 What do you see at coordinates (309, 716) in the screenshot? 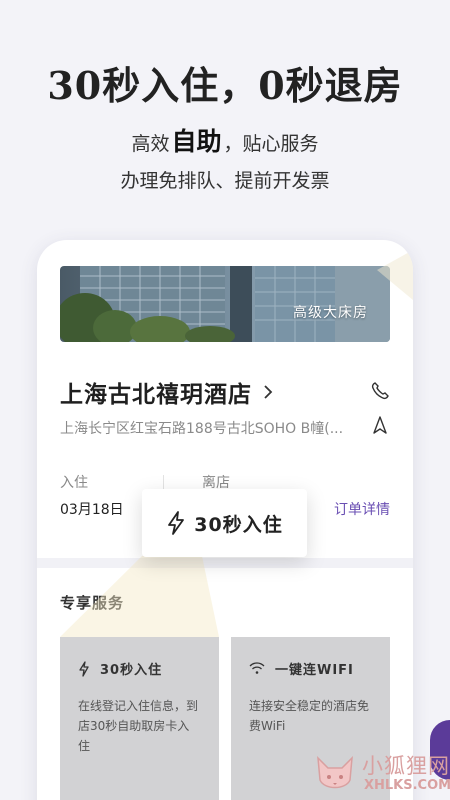
I see `service-desc: 连接安全稳定的酒店免费WiFi` at bounding box center [309, 716].